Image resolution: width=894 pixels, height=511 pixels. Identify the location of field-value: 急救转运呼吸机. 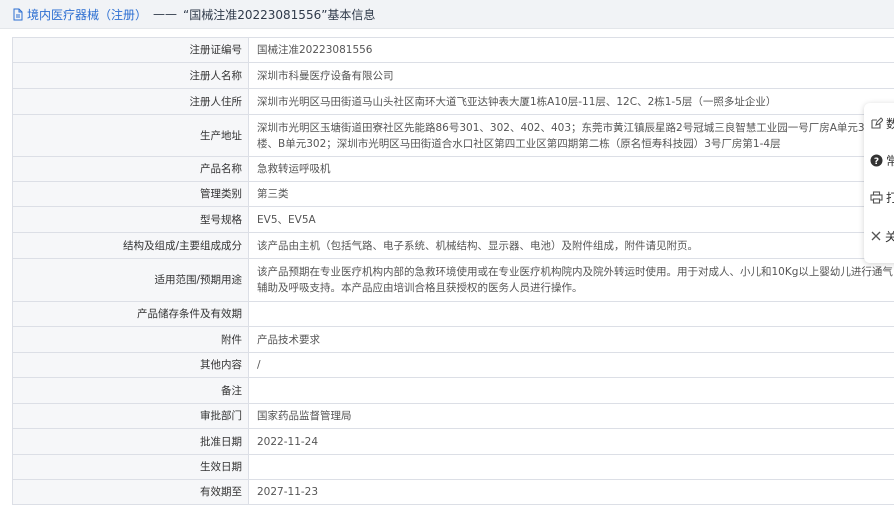
(571, 169).